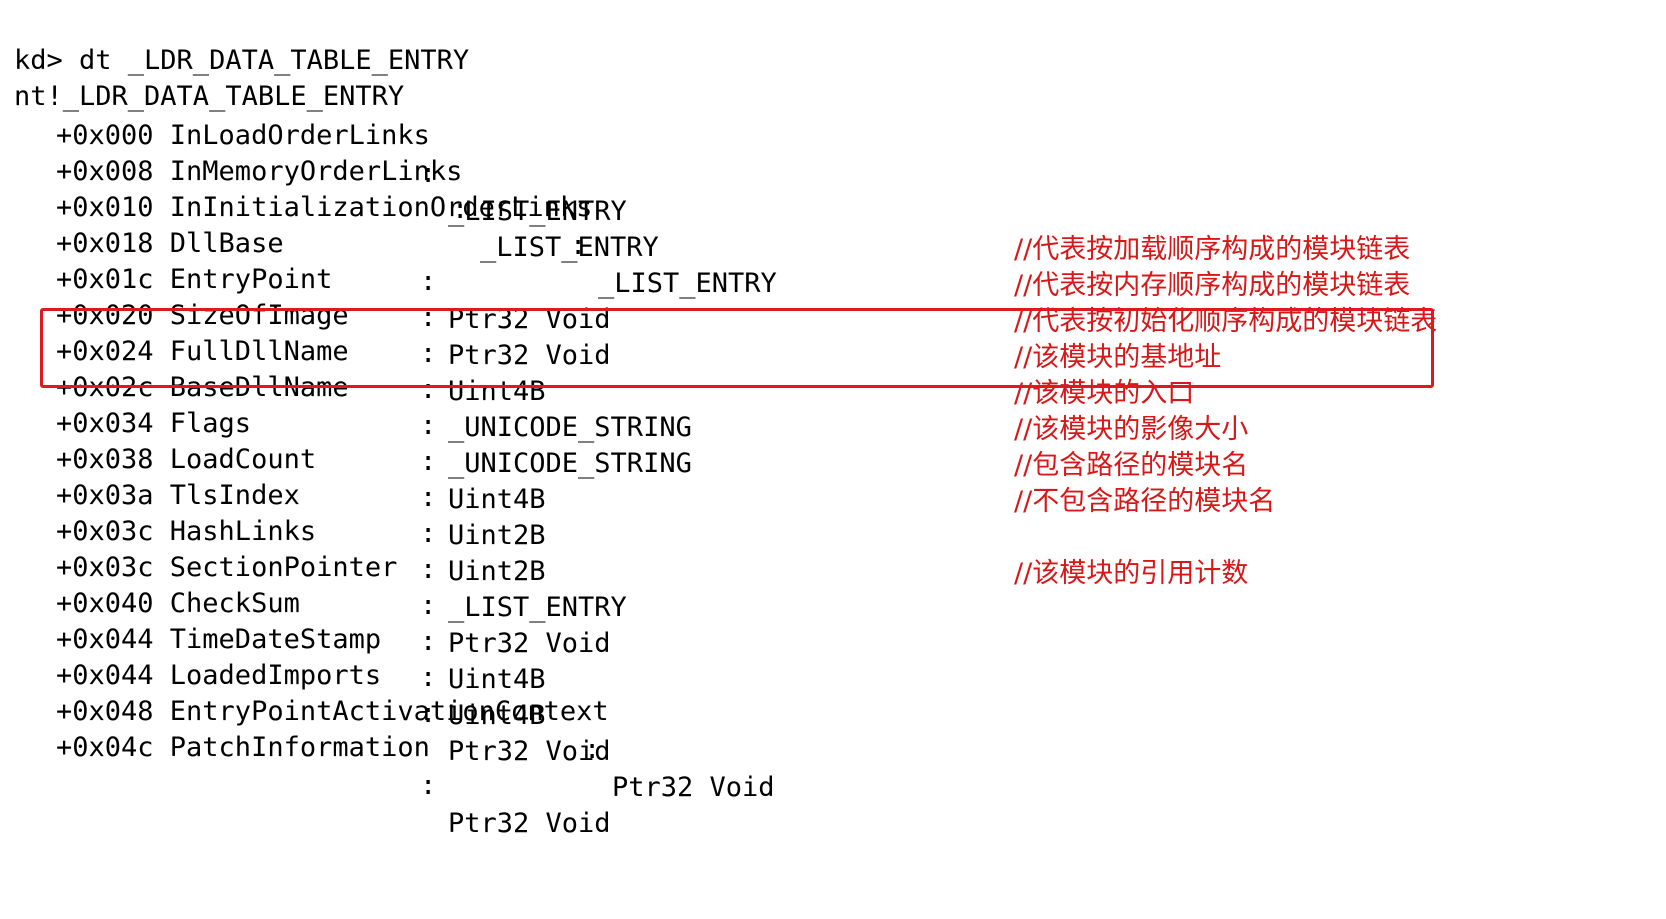  Describe the element at coordinates (219, 639) in the screenshot. I see `field-entry: +0x044 TimeDateStamp` at that location.